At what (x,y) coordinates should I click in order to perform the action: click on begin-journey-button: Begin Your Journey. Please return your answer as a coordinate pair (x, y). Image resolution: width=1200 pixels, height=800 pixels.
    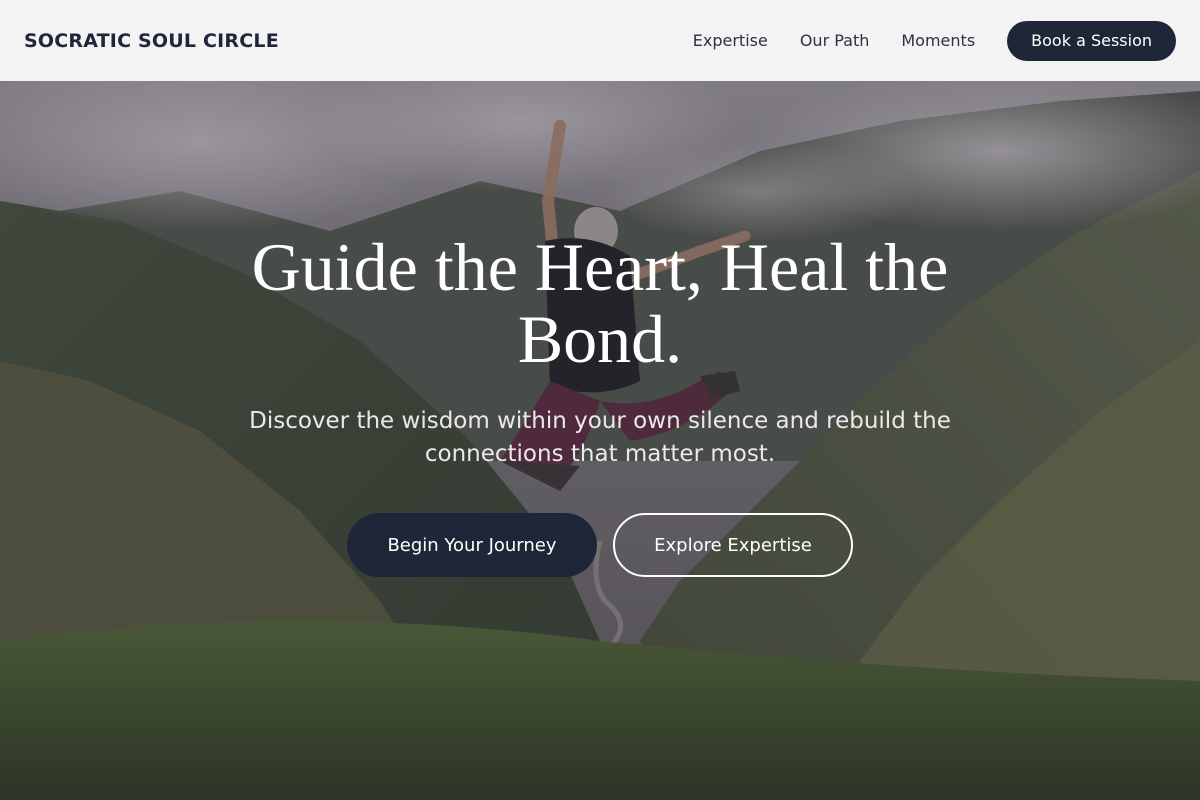
    Looking at the image, I should click on (472, 545).